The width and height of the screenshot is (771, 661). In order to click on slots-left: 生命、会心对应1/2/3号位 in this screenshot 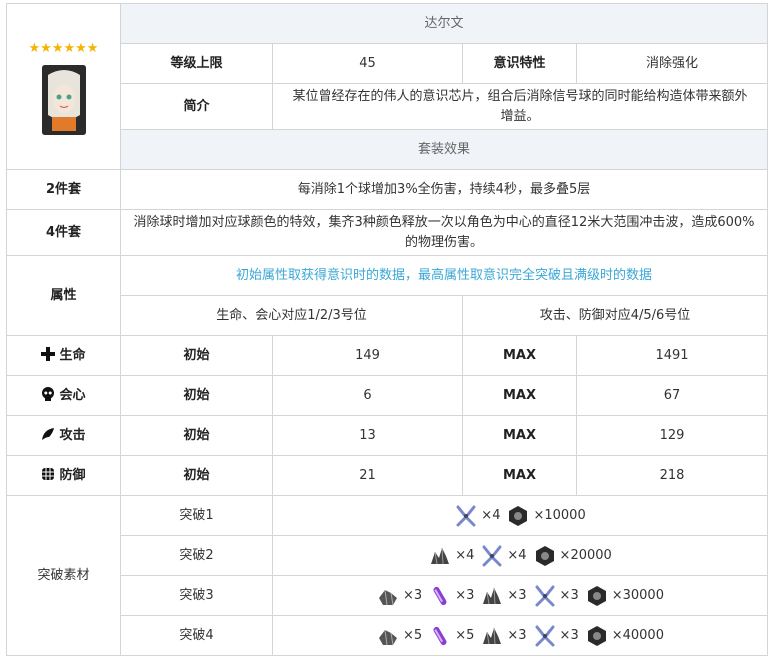, I will do `click(291, 315)`.